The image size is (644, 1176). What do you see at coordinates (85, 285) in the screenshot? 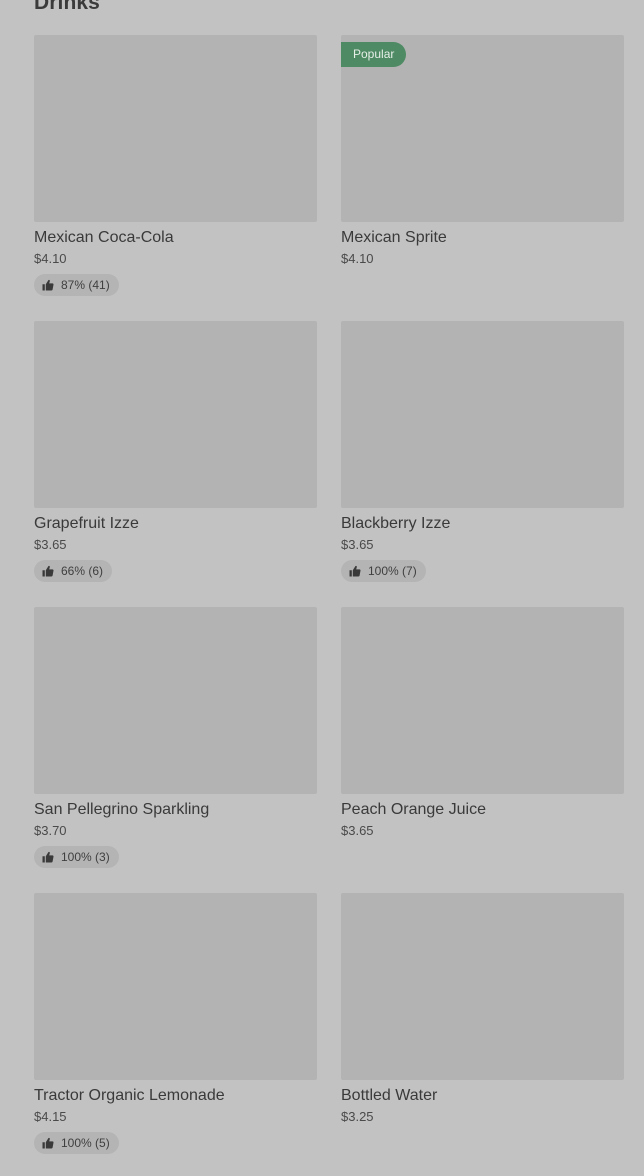
I see `rating-text: 87% (41)` at bounding box center [85, 285].